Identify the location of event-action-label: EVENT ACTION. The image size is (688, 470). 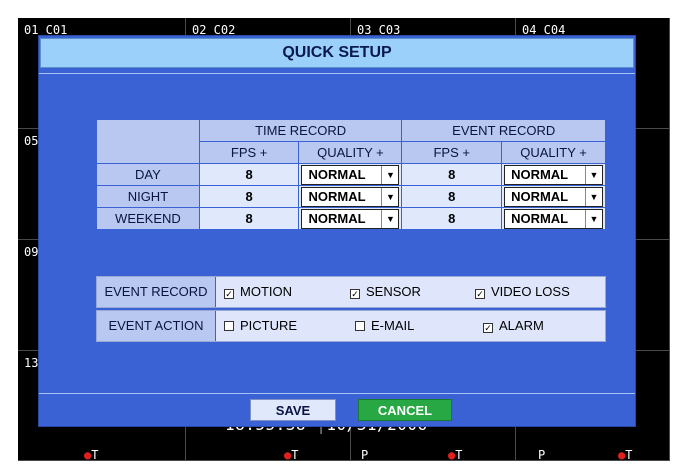
(156, 326).